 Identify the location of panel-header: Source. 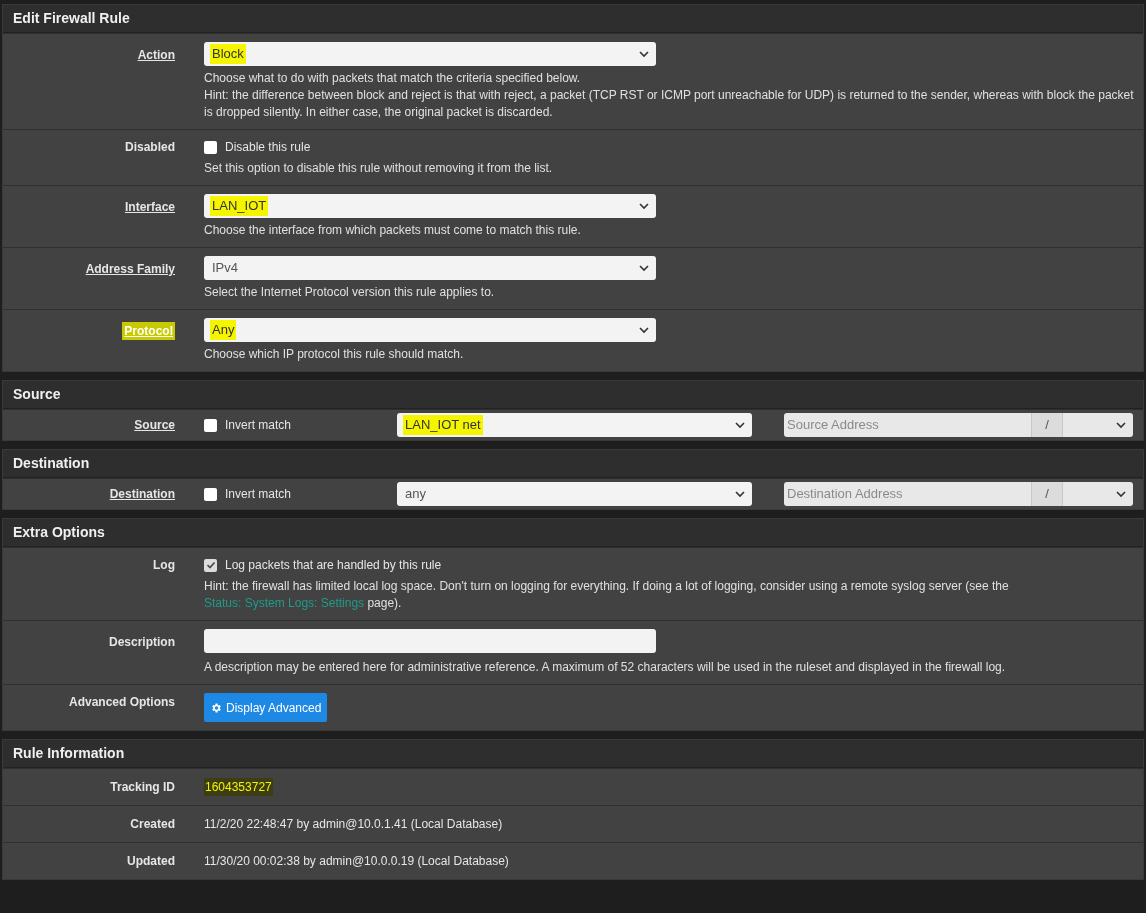
(573, 395).